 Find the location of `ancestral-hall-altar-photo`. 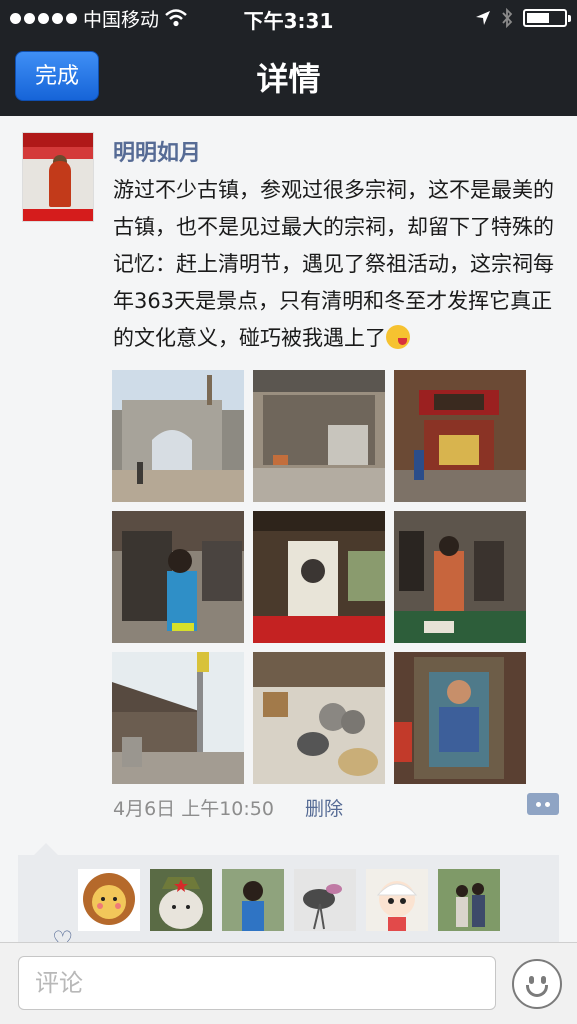

ancestral-hall-altar-photo is located at coordinates (460, 436).